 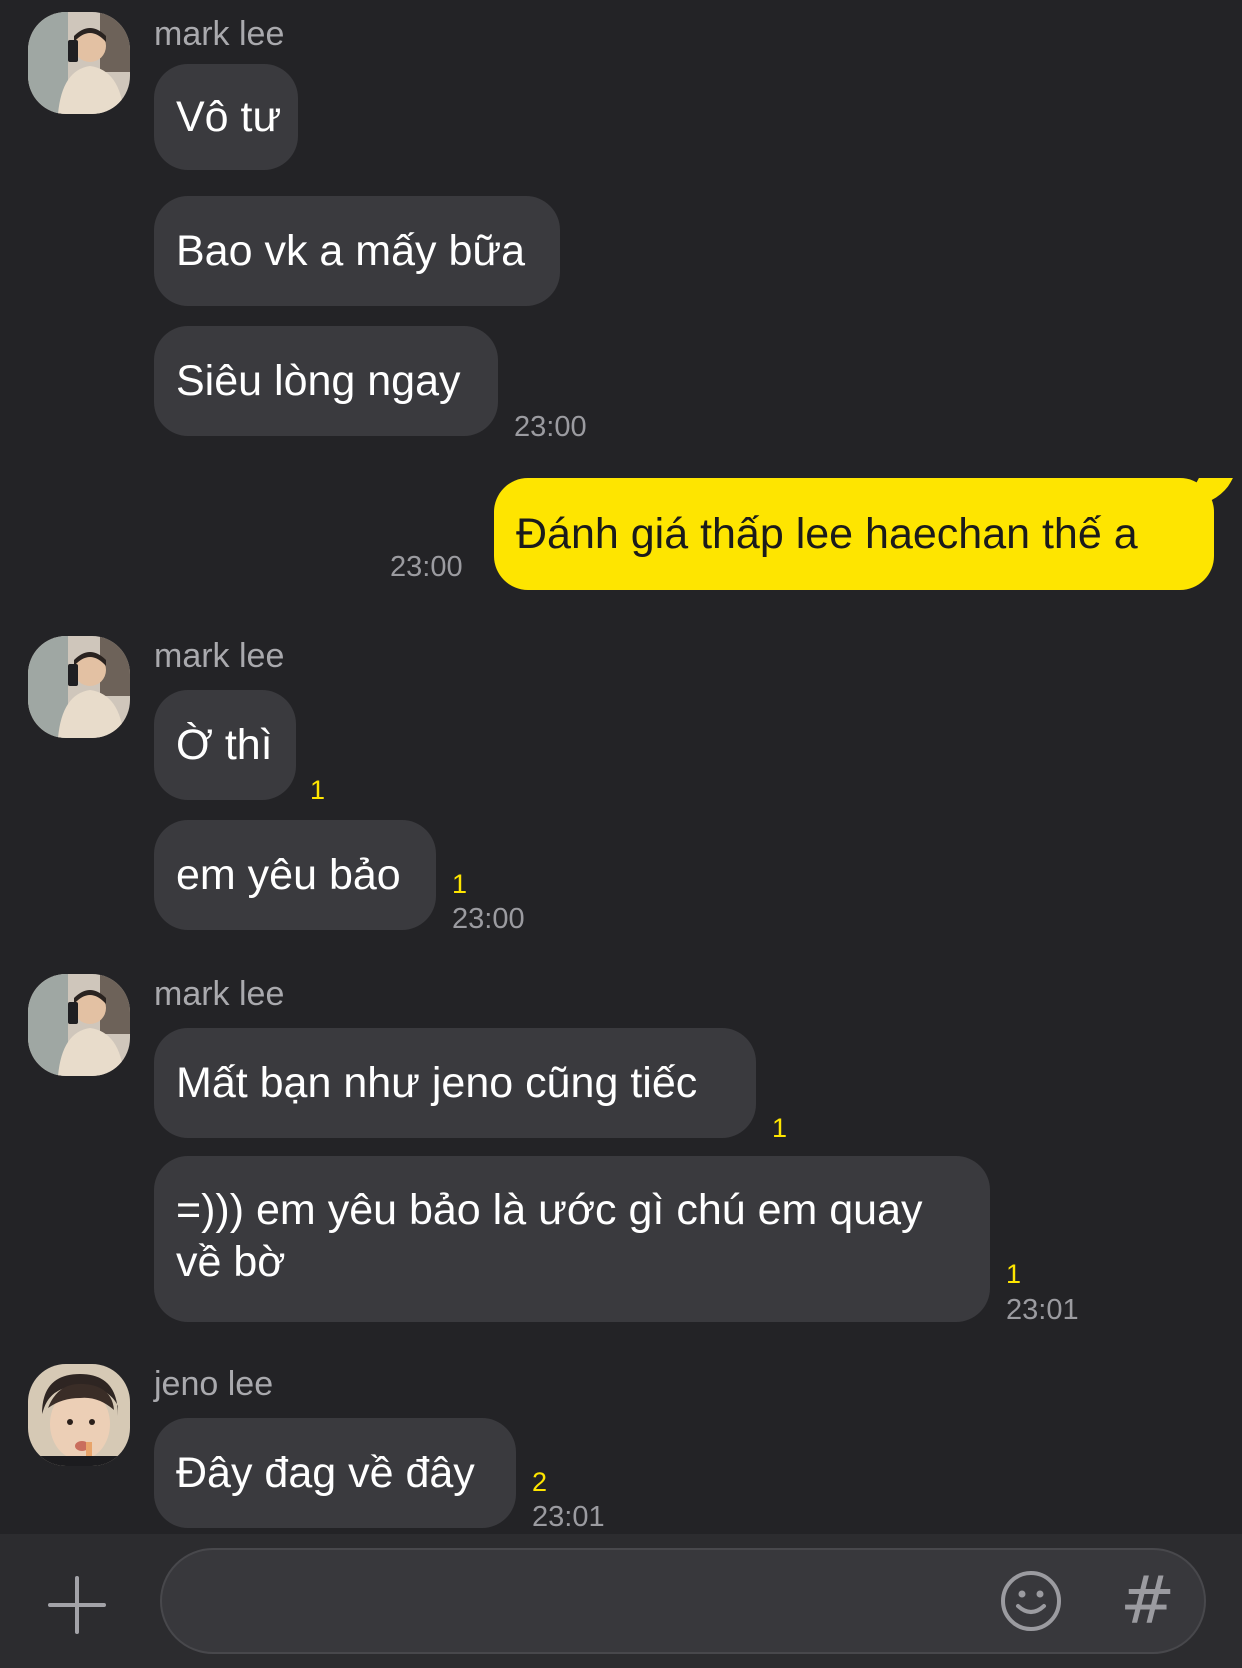 I want to click on message-bubble: Mất bạn như jeno cũng tiếc, so click(x=455, y=1083).